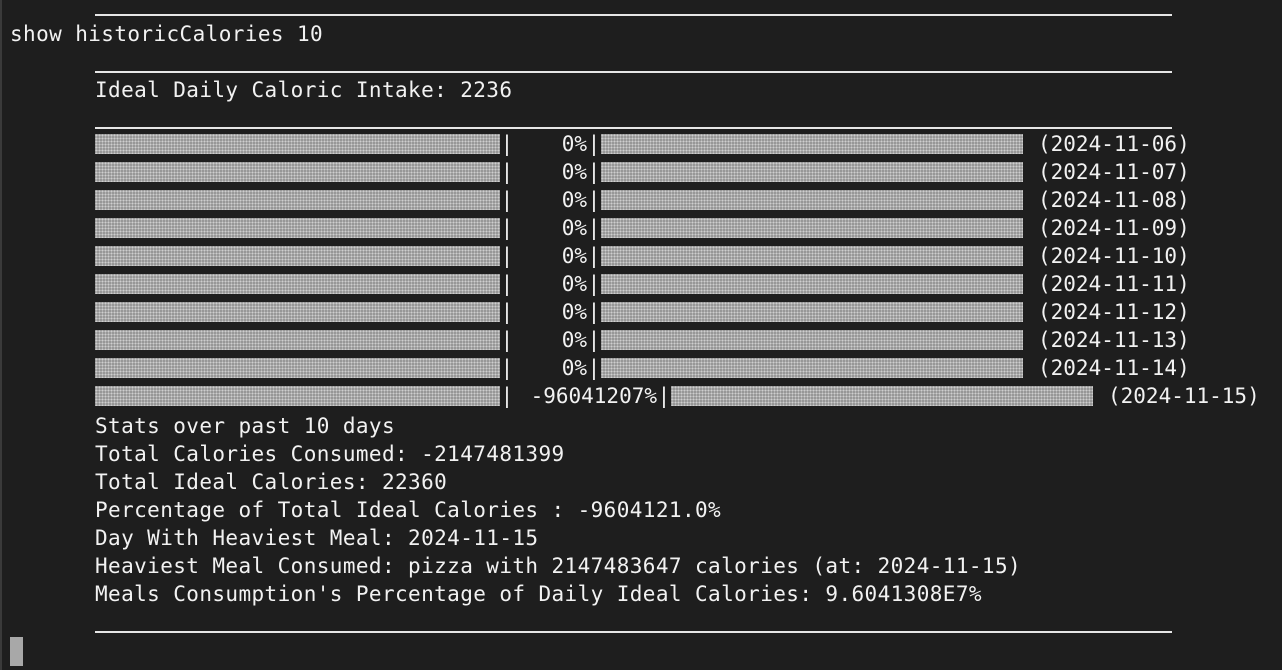 The height and width of the screenshot is (670, 1282). I want to click on history-row: | 0% | (2024-11-07), so click(642, 172).